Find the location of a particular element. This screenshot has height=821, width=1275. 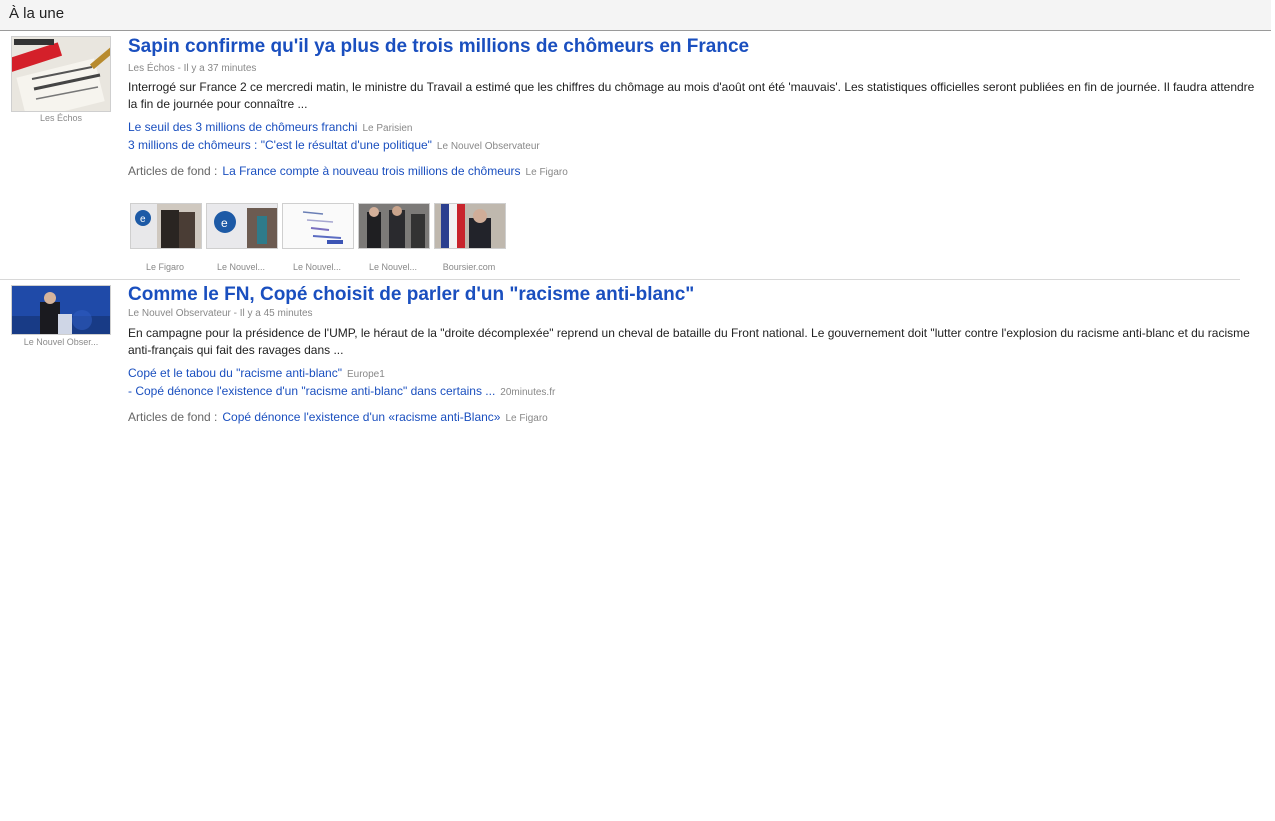

section-title: À la une is located at coordinates (37, 13).